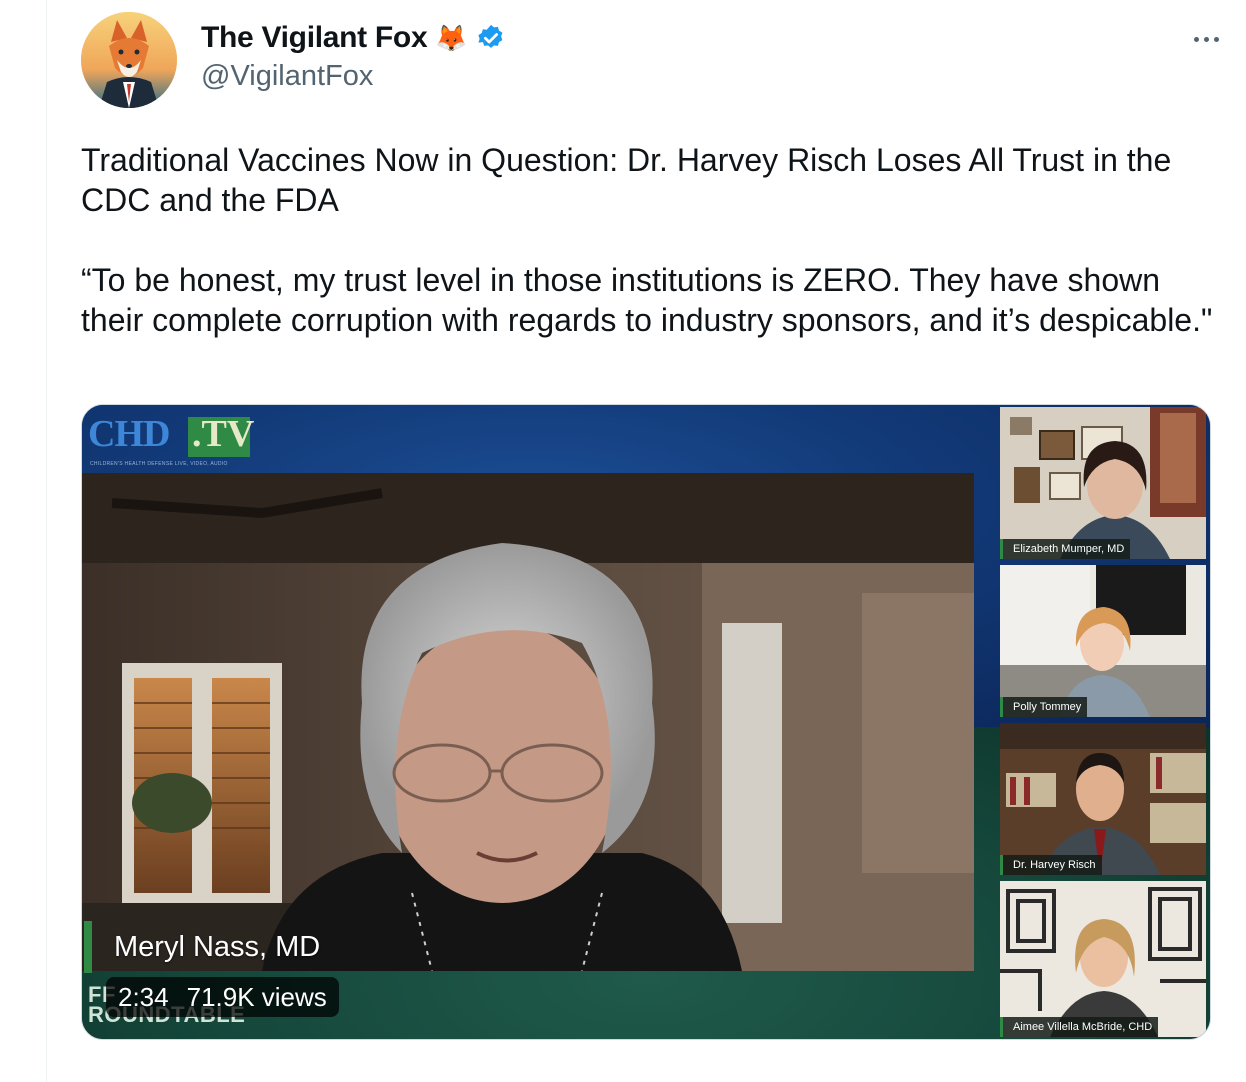  I want to click on video-duration: 2:34, so click(143, 996).